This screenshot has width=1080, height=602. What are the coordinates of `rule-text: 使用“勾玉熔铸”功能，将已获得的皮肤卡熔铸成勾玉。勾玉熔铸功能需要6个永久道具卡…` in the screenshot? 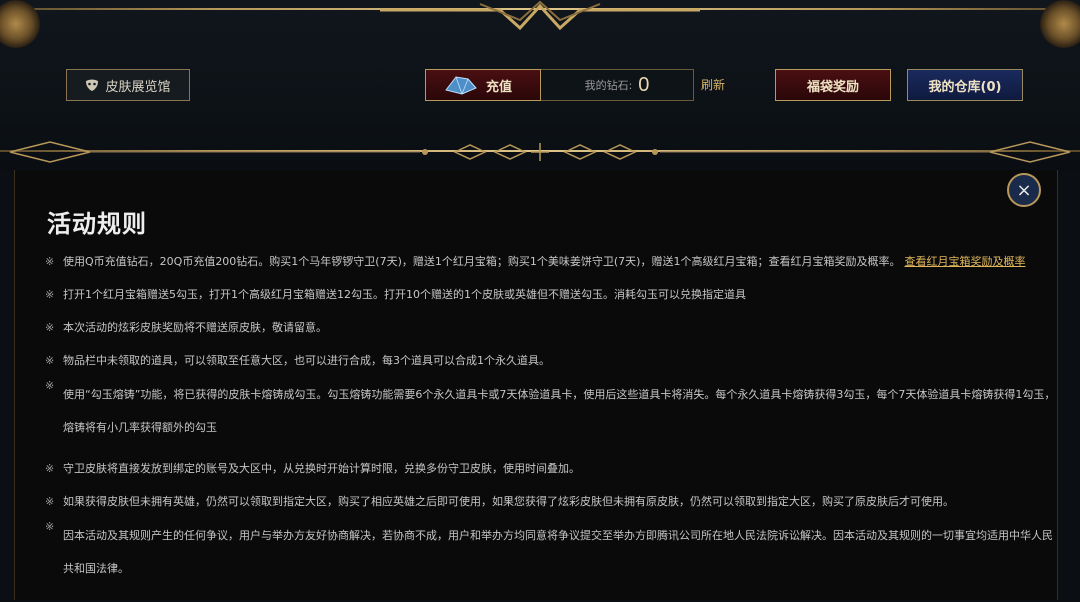 It's located at (559, 411).